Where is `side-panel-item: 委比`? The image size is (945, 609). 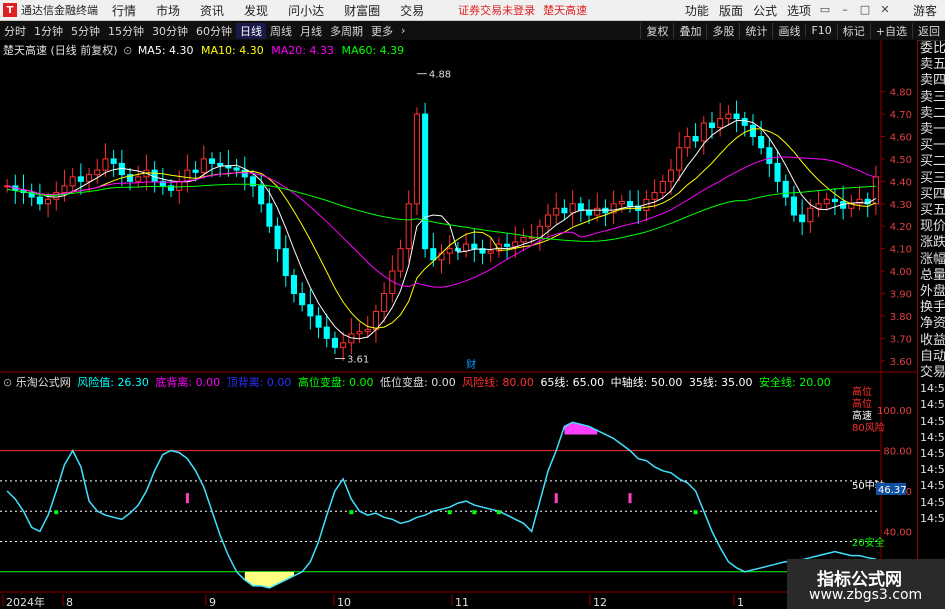
side-panel-item: 委比 is located at coordinates (931, 49).